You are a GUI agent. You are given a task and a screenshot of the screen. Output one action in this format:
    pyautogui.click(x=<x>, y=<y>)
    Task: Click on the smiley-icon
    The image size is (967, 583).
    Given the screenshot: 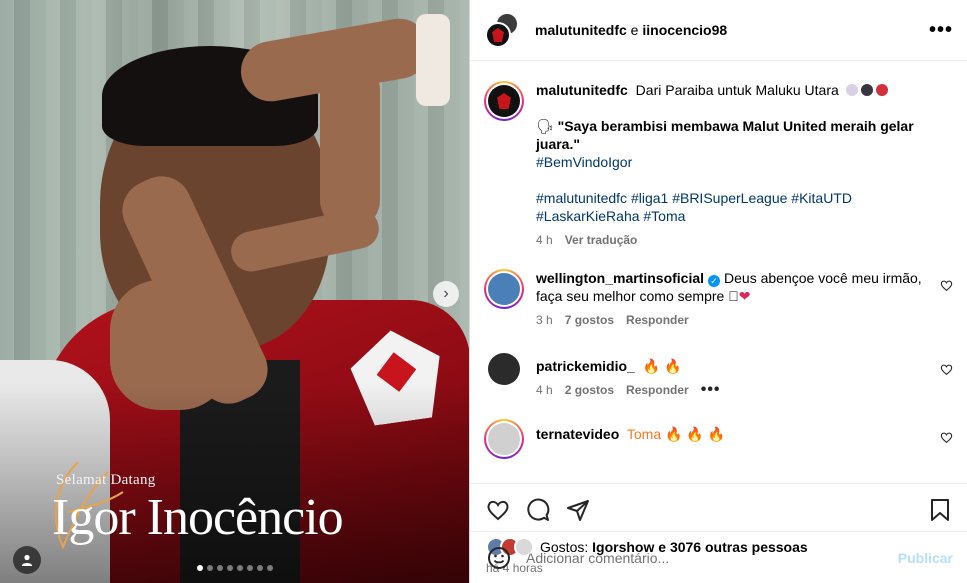 What is the action you would take?
    pyautogui.click(x=499, y=557)
    